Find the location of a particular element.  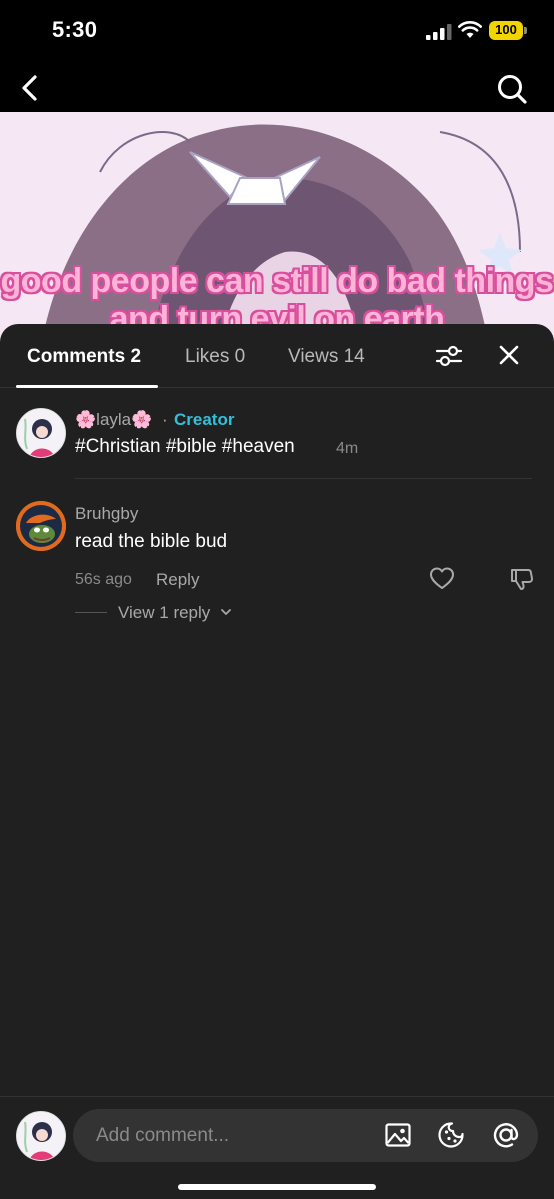

comment-author: Bruhgby is located at coordinates (106, 514).